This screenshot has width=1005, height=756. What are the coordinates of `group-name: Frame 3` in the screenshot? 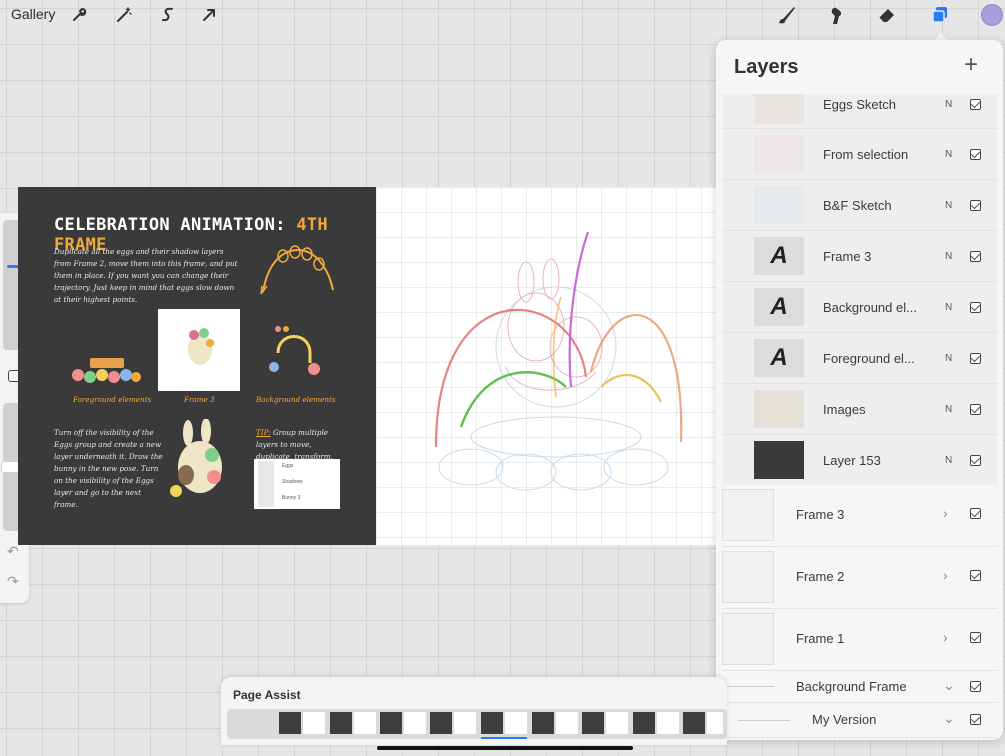 It's located at (820, 514).